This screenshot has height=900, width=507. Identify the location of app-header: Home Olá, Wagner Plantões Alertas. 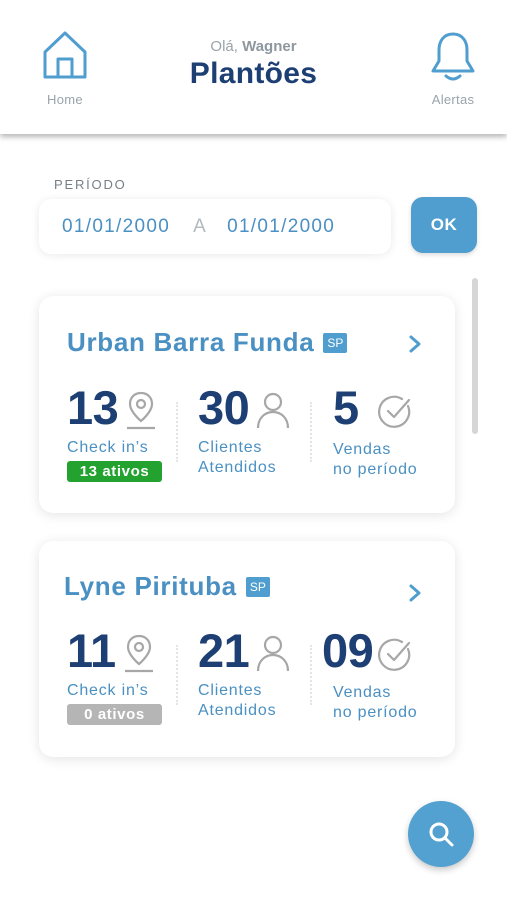
(253, 67).